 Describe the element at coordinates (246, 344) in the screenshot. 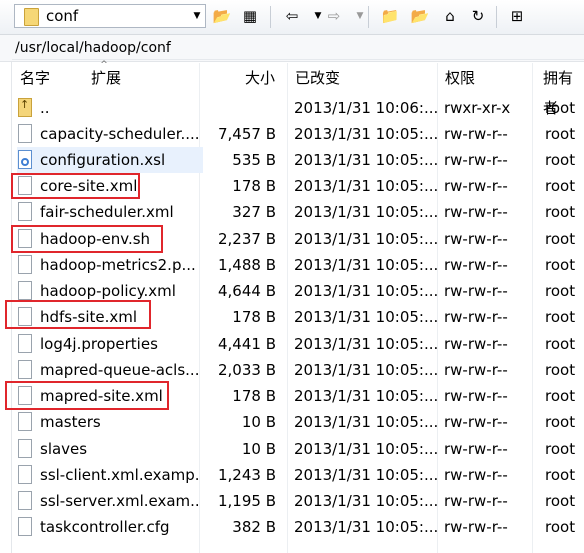

I see `file-size: 4,441 B` at that location.